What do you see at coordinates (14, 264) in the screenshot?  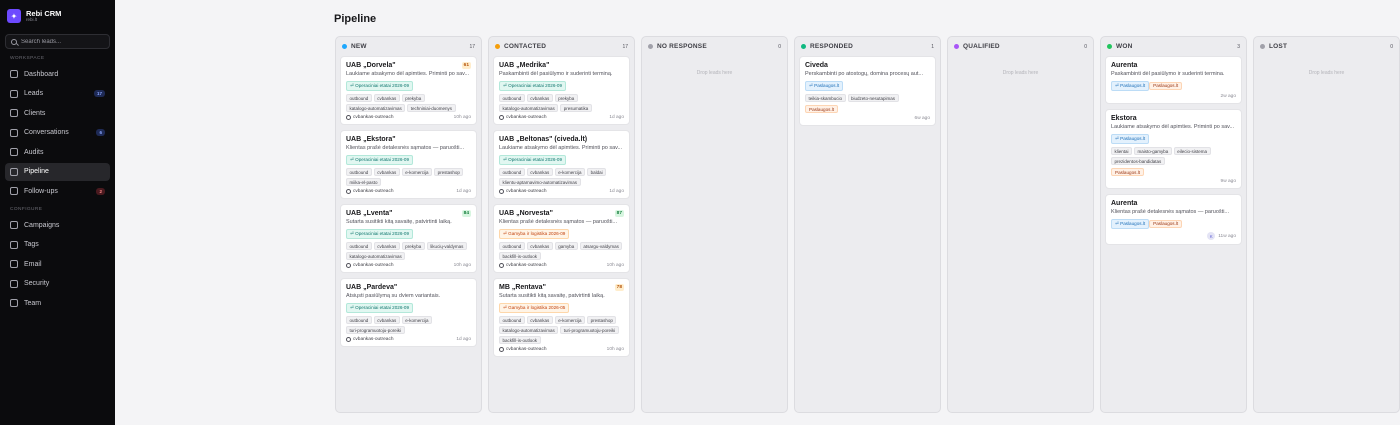 I see `email-icon` at bounding box center [14, 264].